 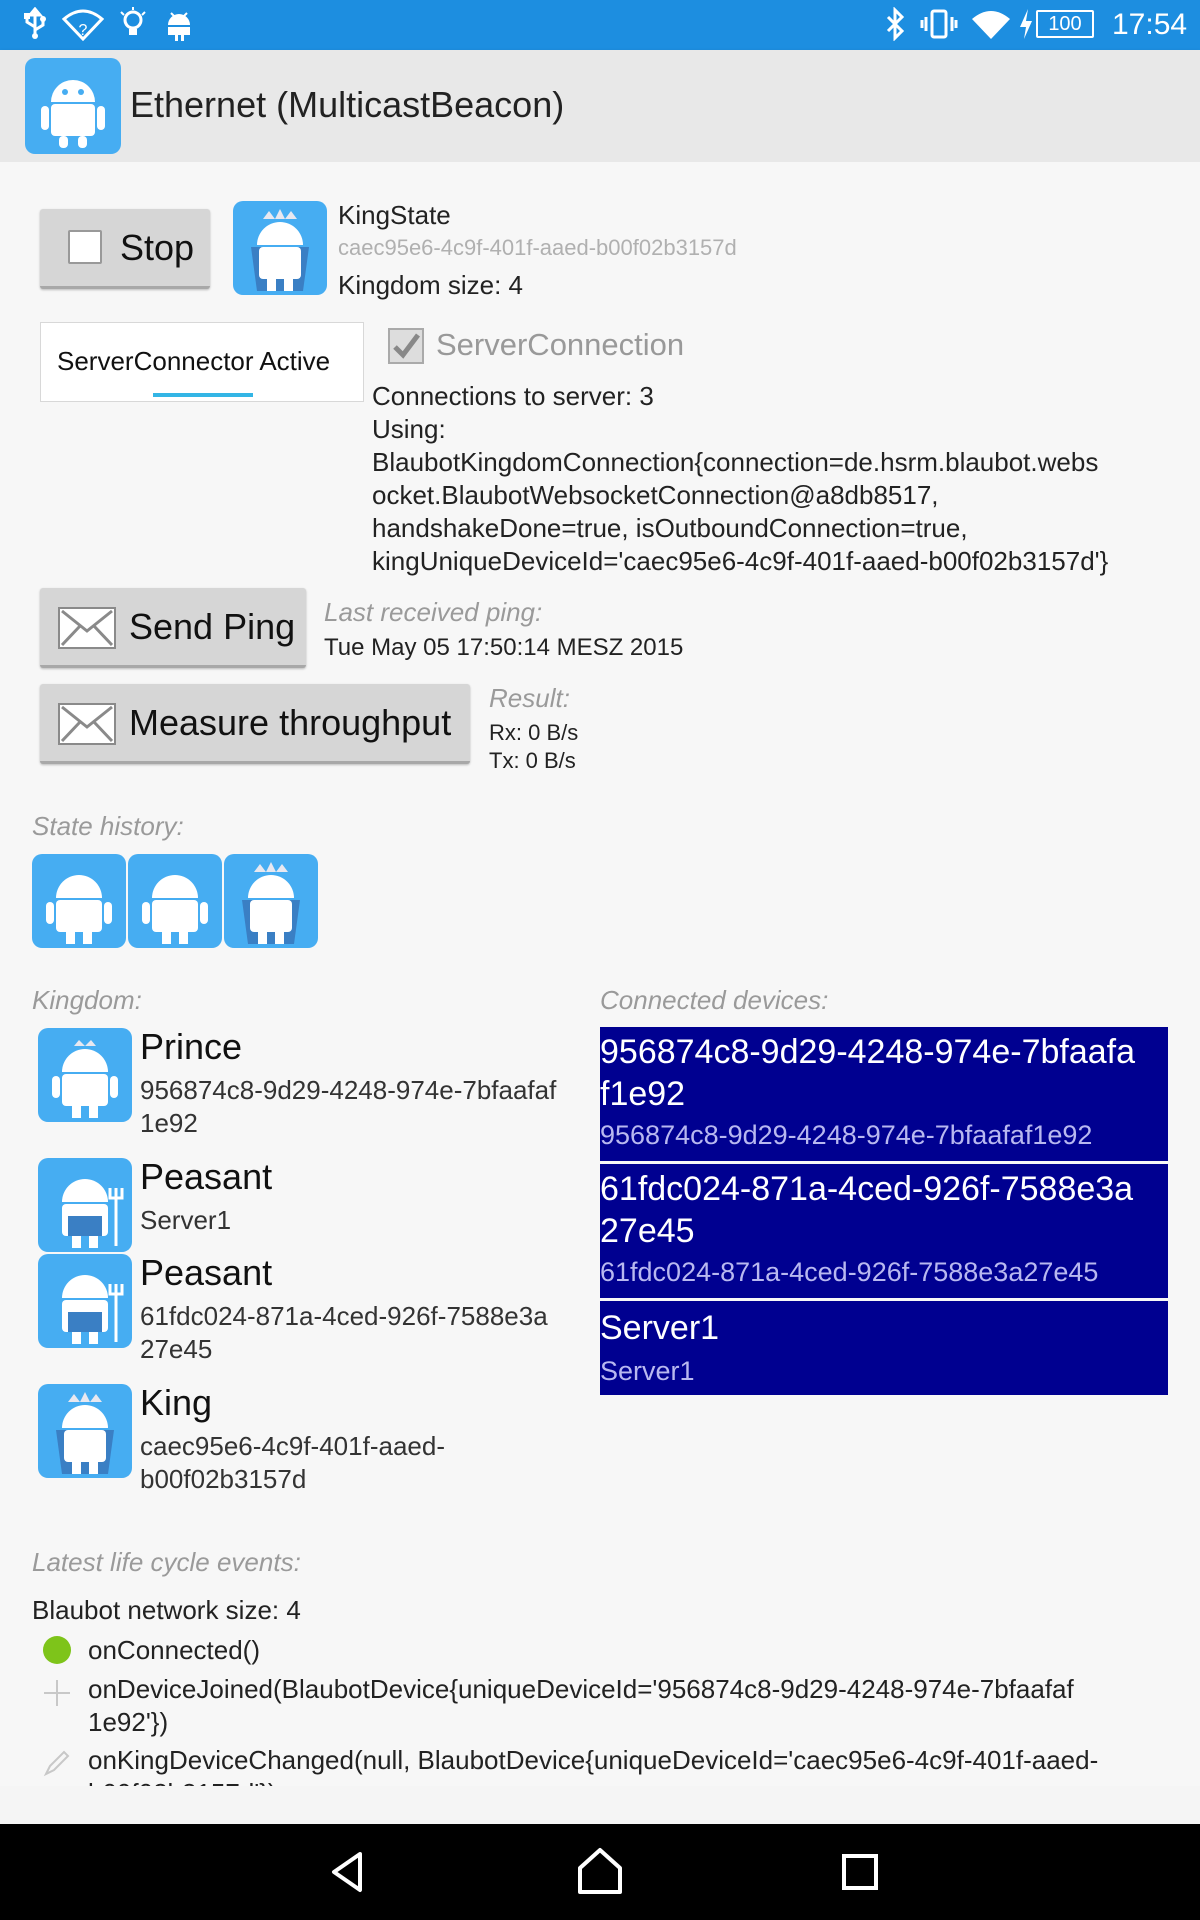 I want to click on connected-devices-caption: Connected devices:, so click(x=714, y=1000).